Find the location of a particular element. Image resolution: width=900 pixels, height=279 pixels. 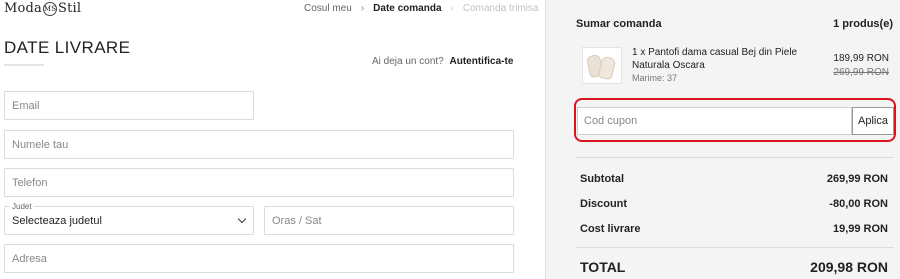

name-placeholder: Numele tau is located at coordinates (40, 144).